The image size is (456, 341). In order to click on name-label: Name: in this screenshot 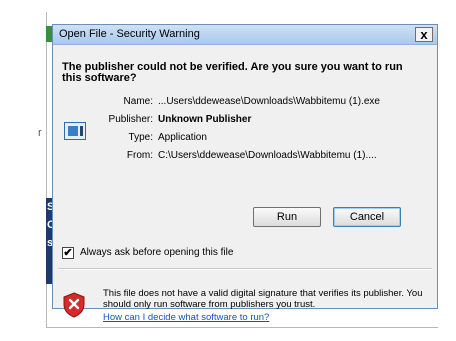, I will do `click(138, 101)`.